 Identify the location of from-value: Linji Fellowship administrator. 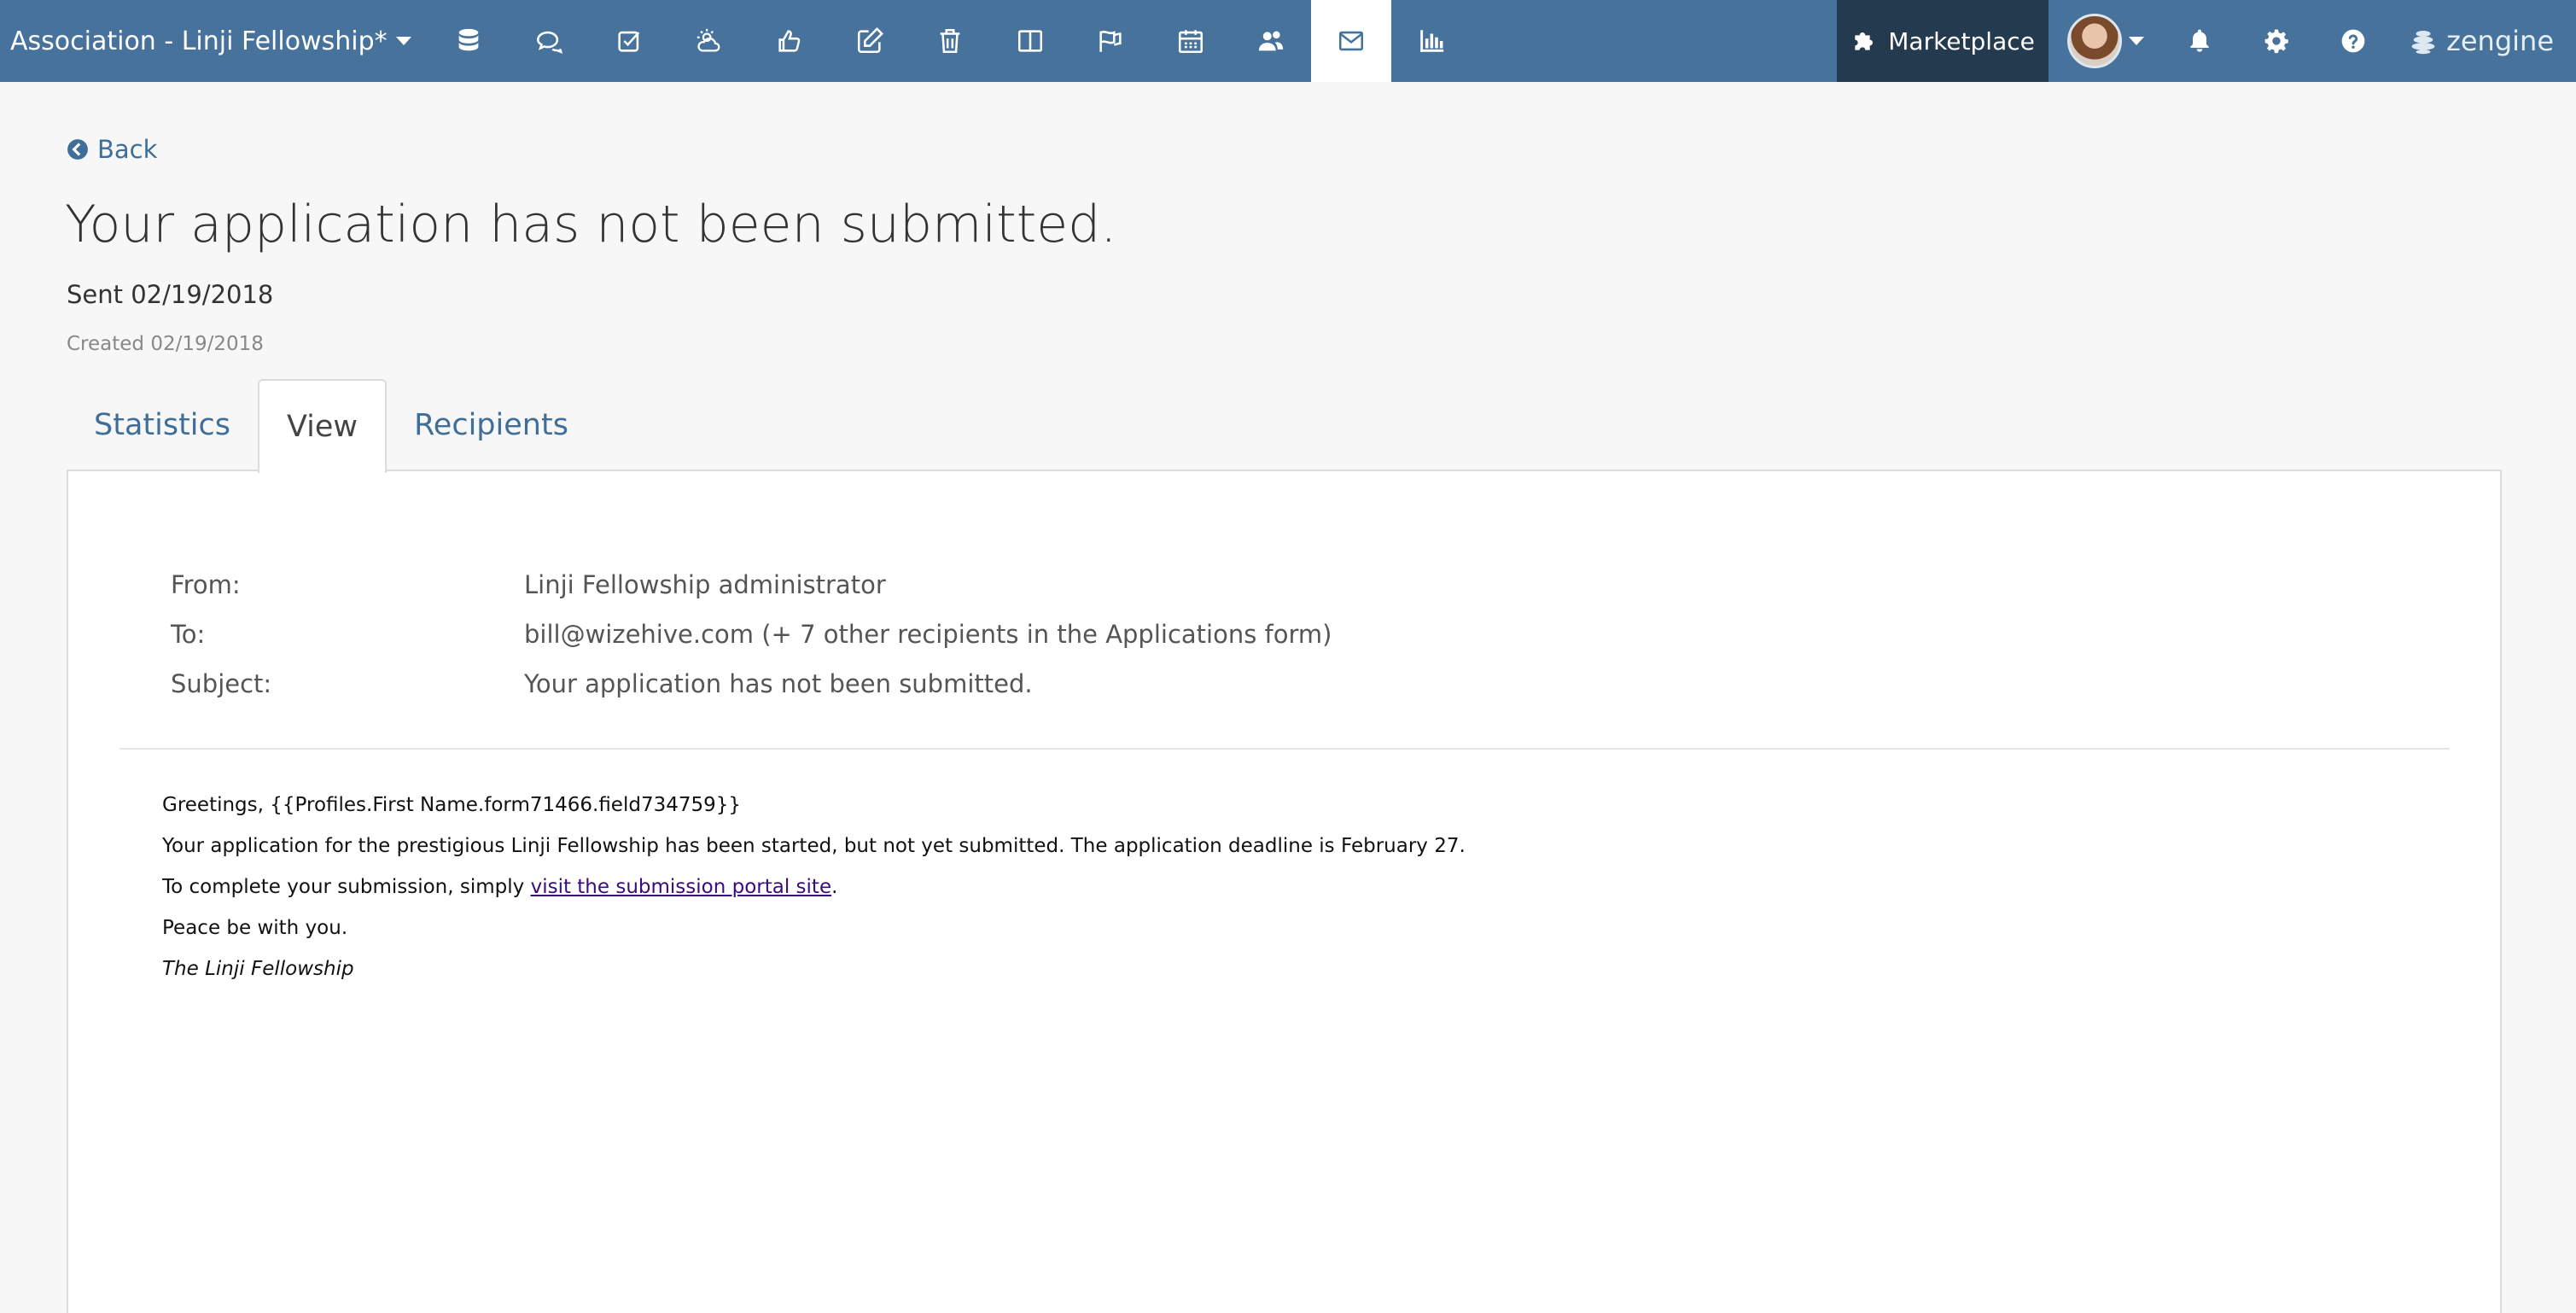
(705, 584).